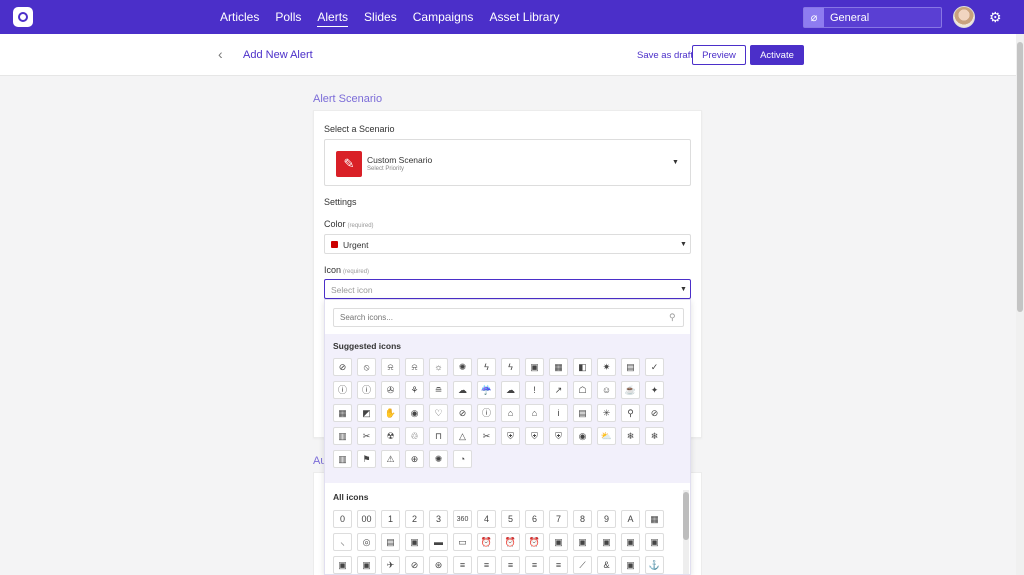 The image size is (1024, 575). Describe the element at coordinates (630, 519) in the screenshot. I see `all-icon-option: A` at that location.